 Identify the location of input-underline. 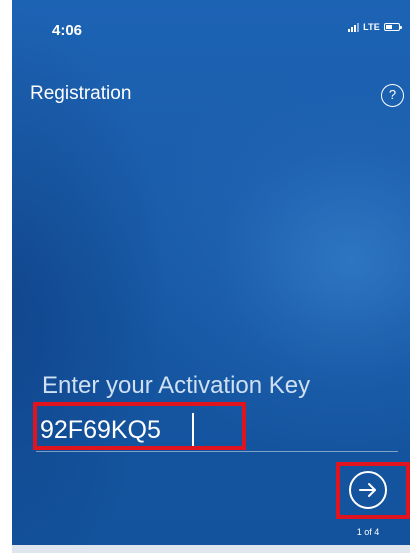
(217, 451).